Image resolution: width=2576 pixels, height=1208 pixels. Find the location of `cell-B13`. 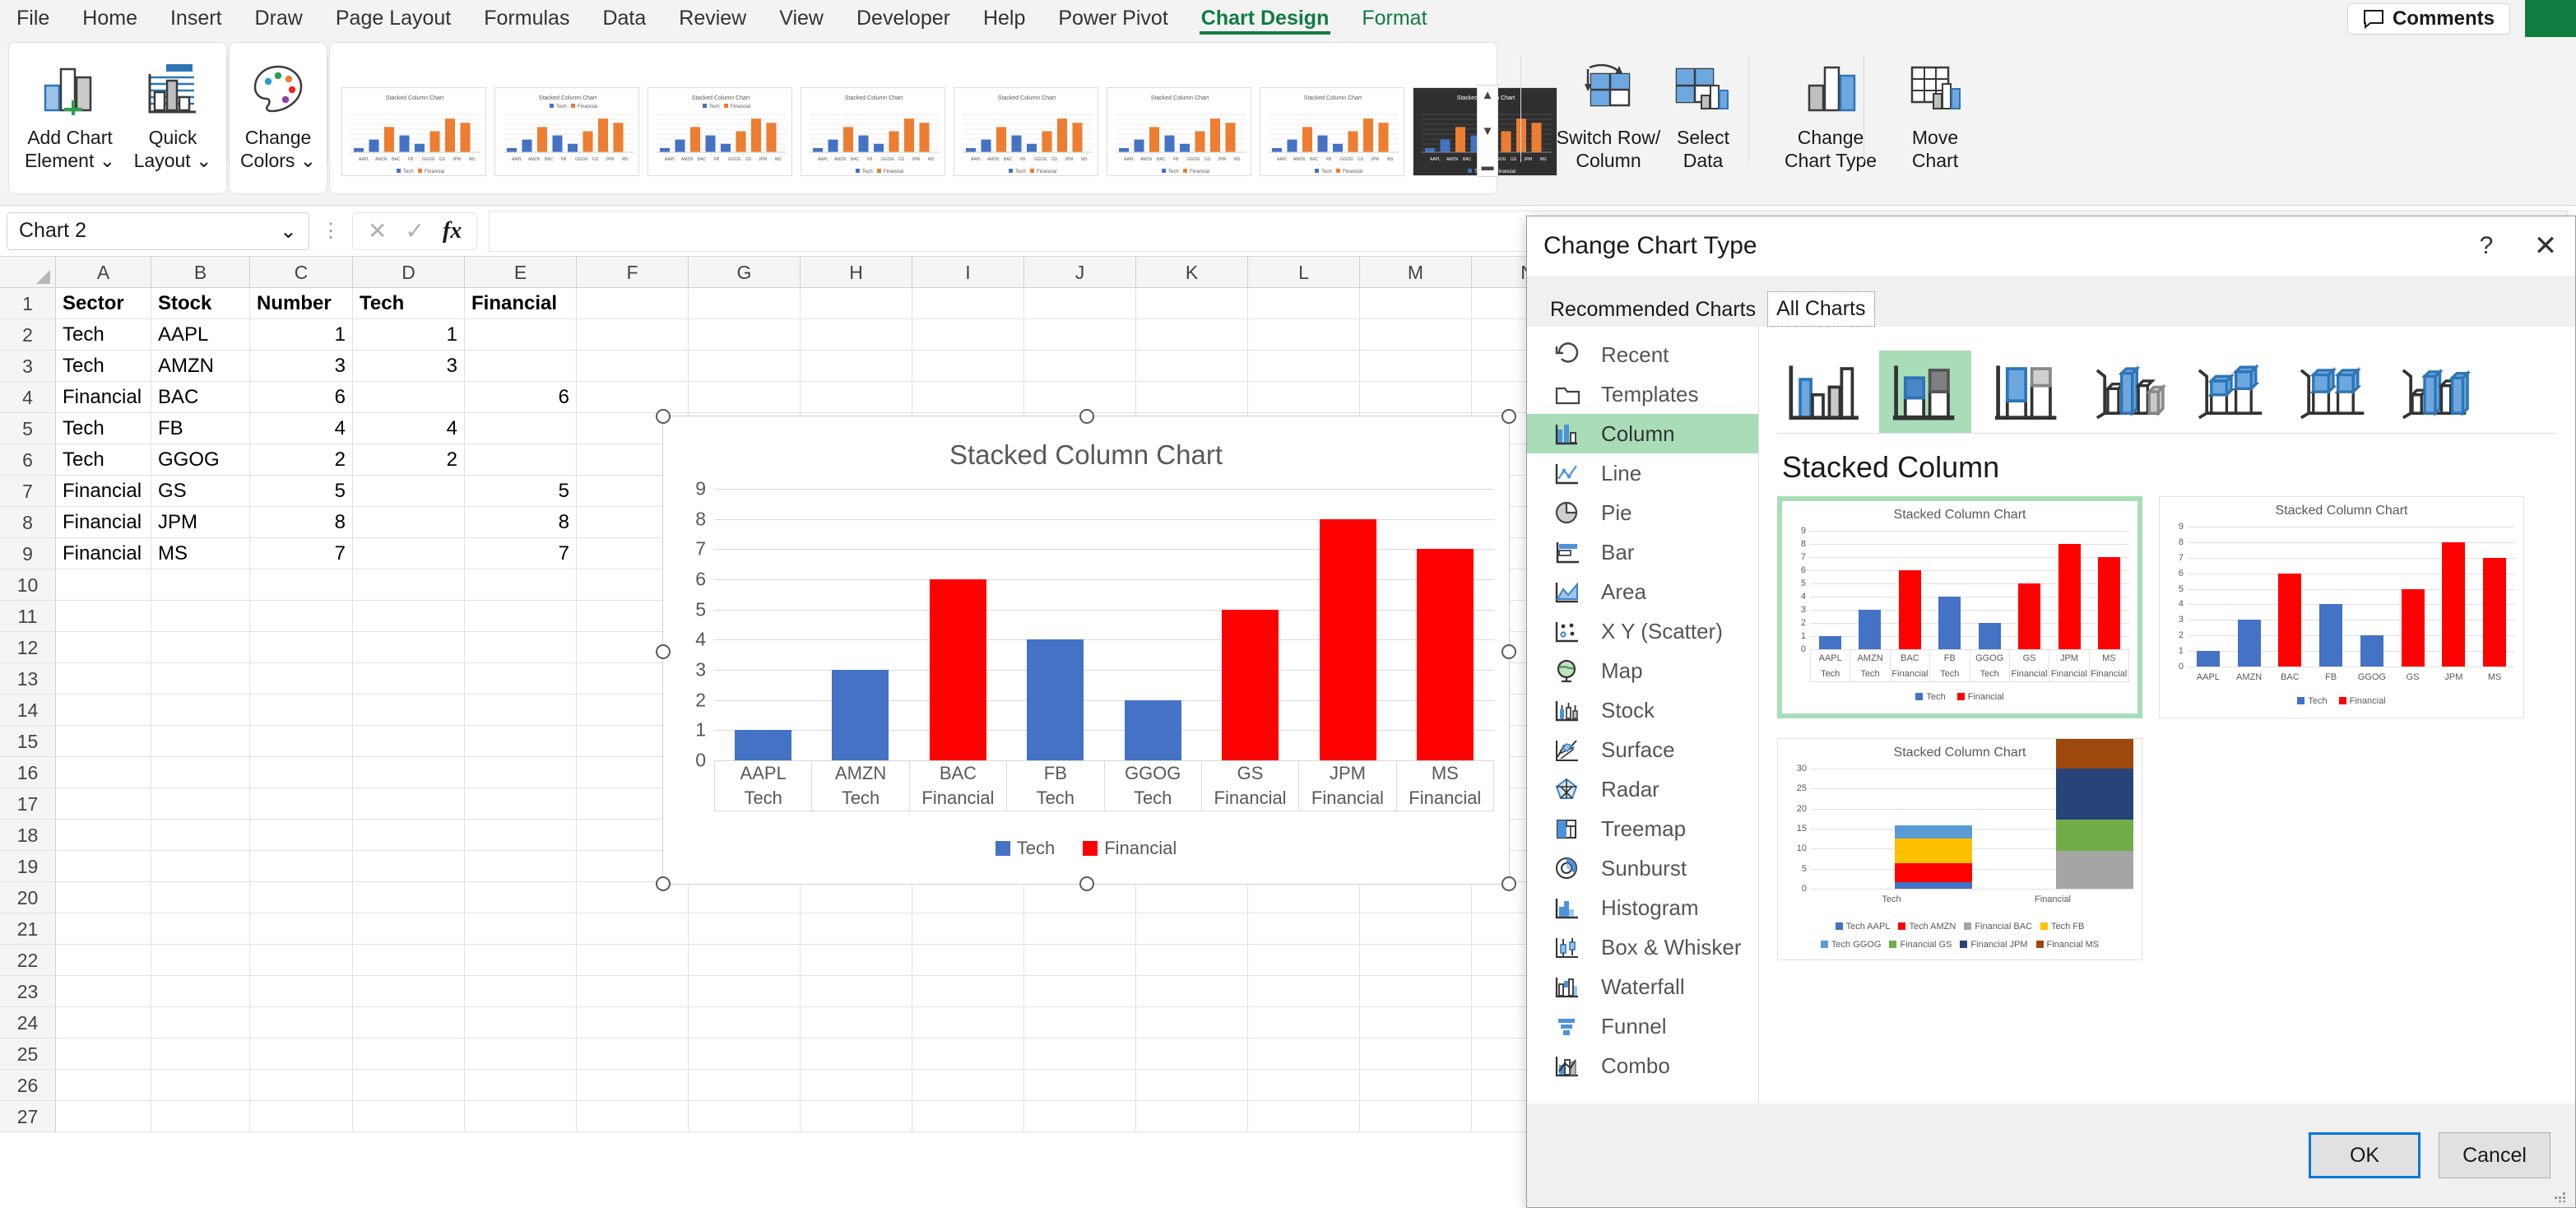

cell-B13 is located at coordinates (200, 679).